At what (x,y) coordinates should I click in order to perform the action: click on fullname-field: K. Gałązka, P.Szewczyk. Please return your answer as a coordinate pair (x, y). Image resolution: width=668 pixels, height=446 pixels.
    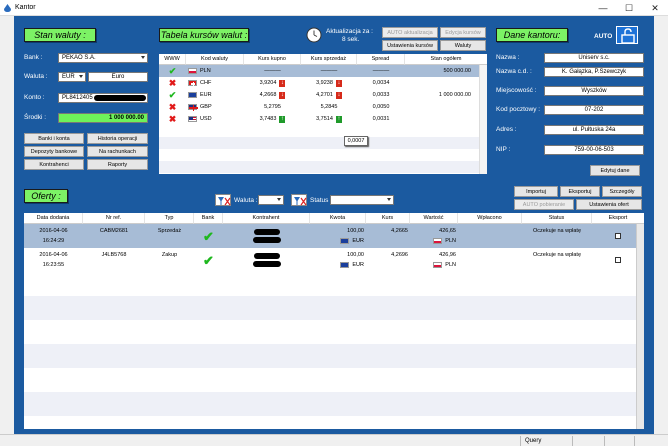
    Looking at the image, I should click on (594, 72).